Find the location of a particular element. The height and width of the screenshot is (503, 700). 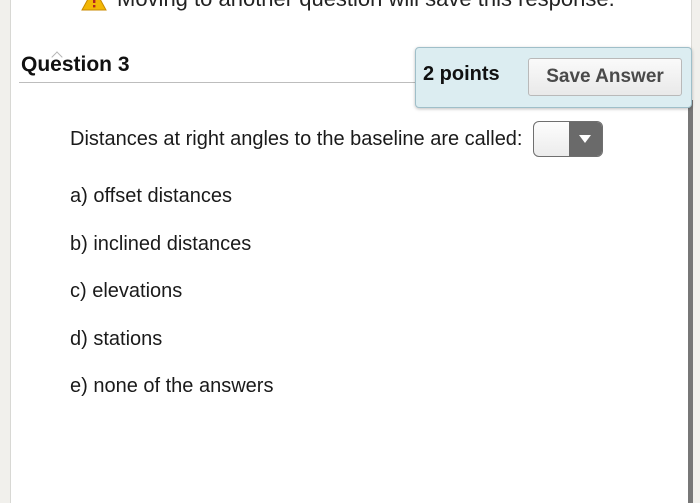

warning-icon is located at coordinates (94, 5).